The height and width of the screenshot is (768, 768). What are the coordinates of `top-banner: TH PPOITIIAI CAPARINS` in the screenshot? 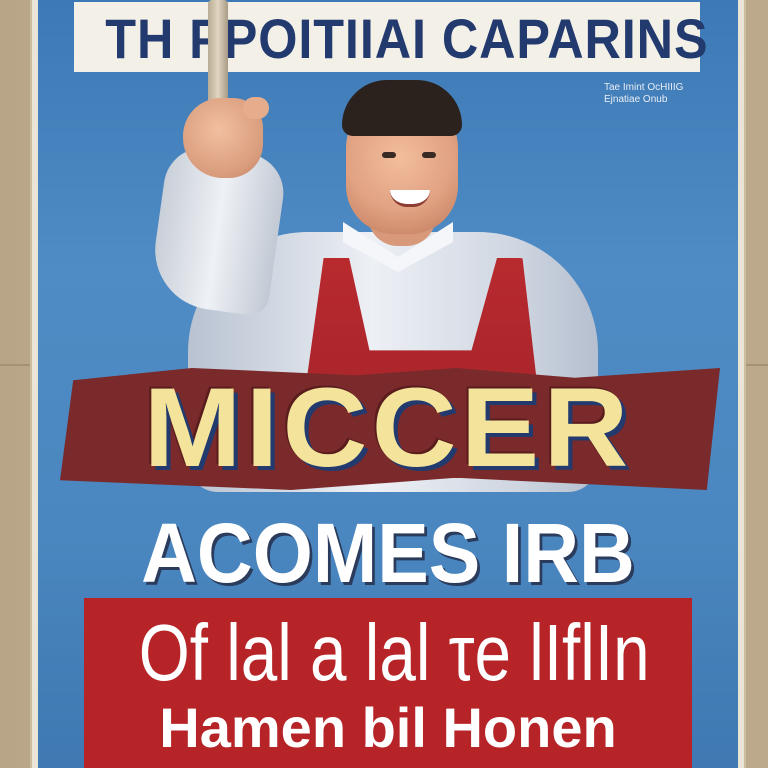 It's located at (391, 37).